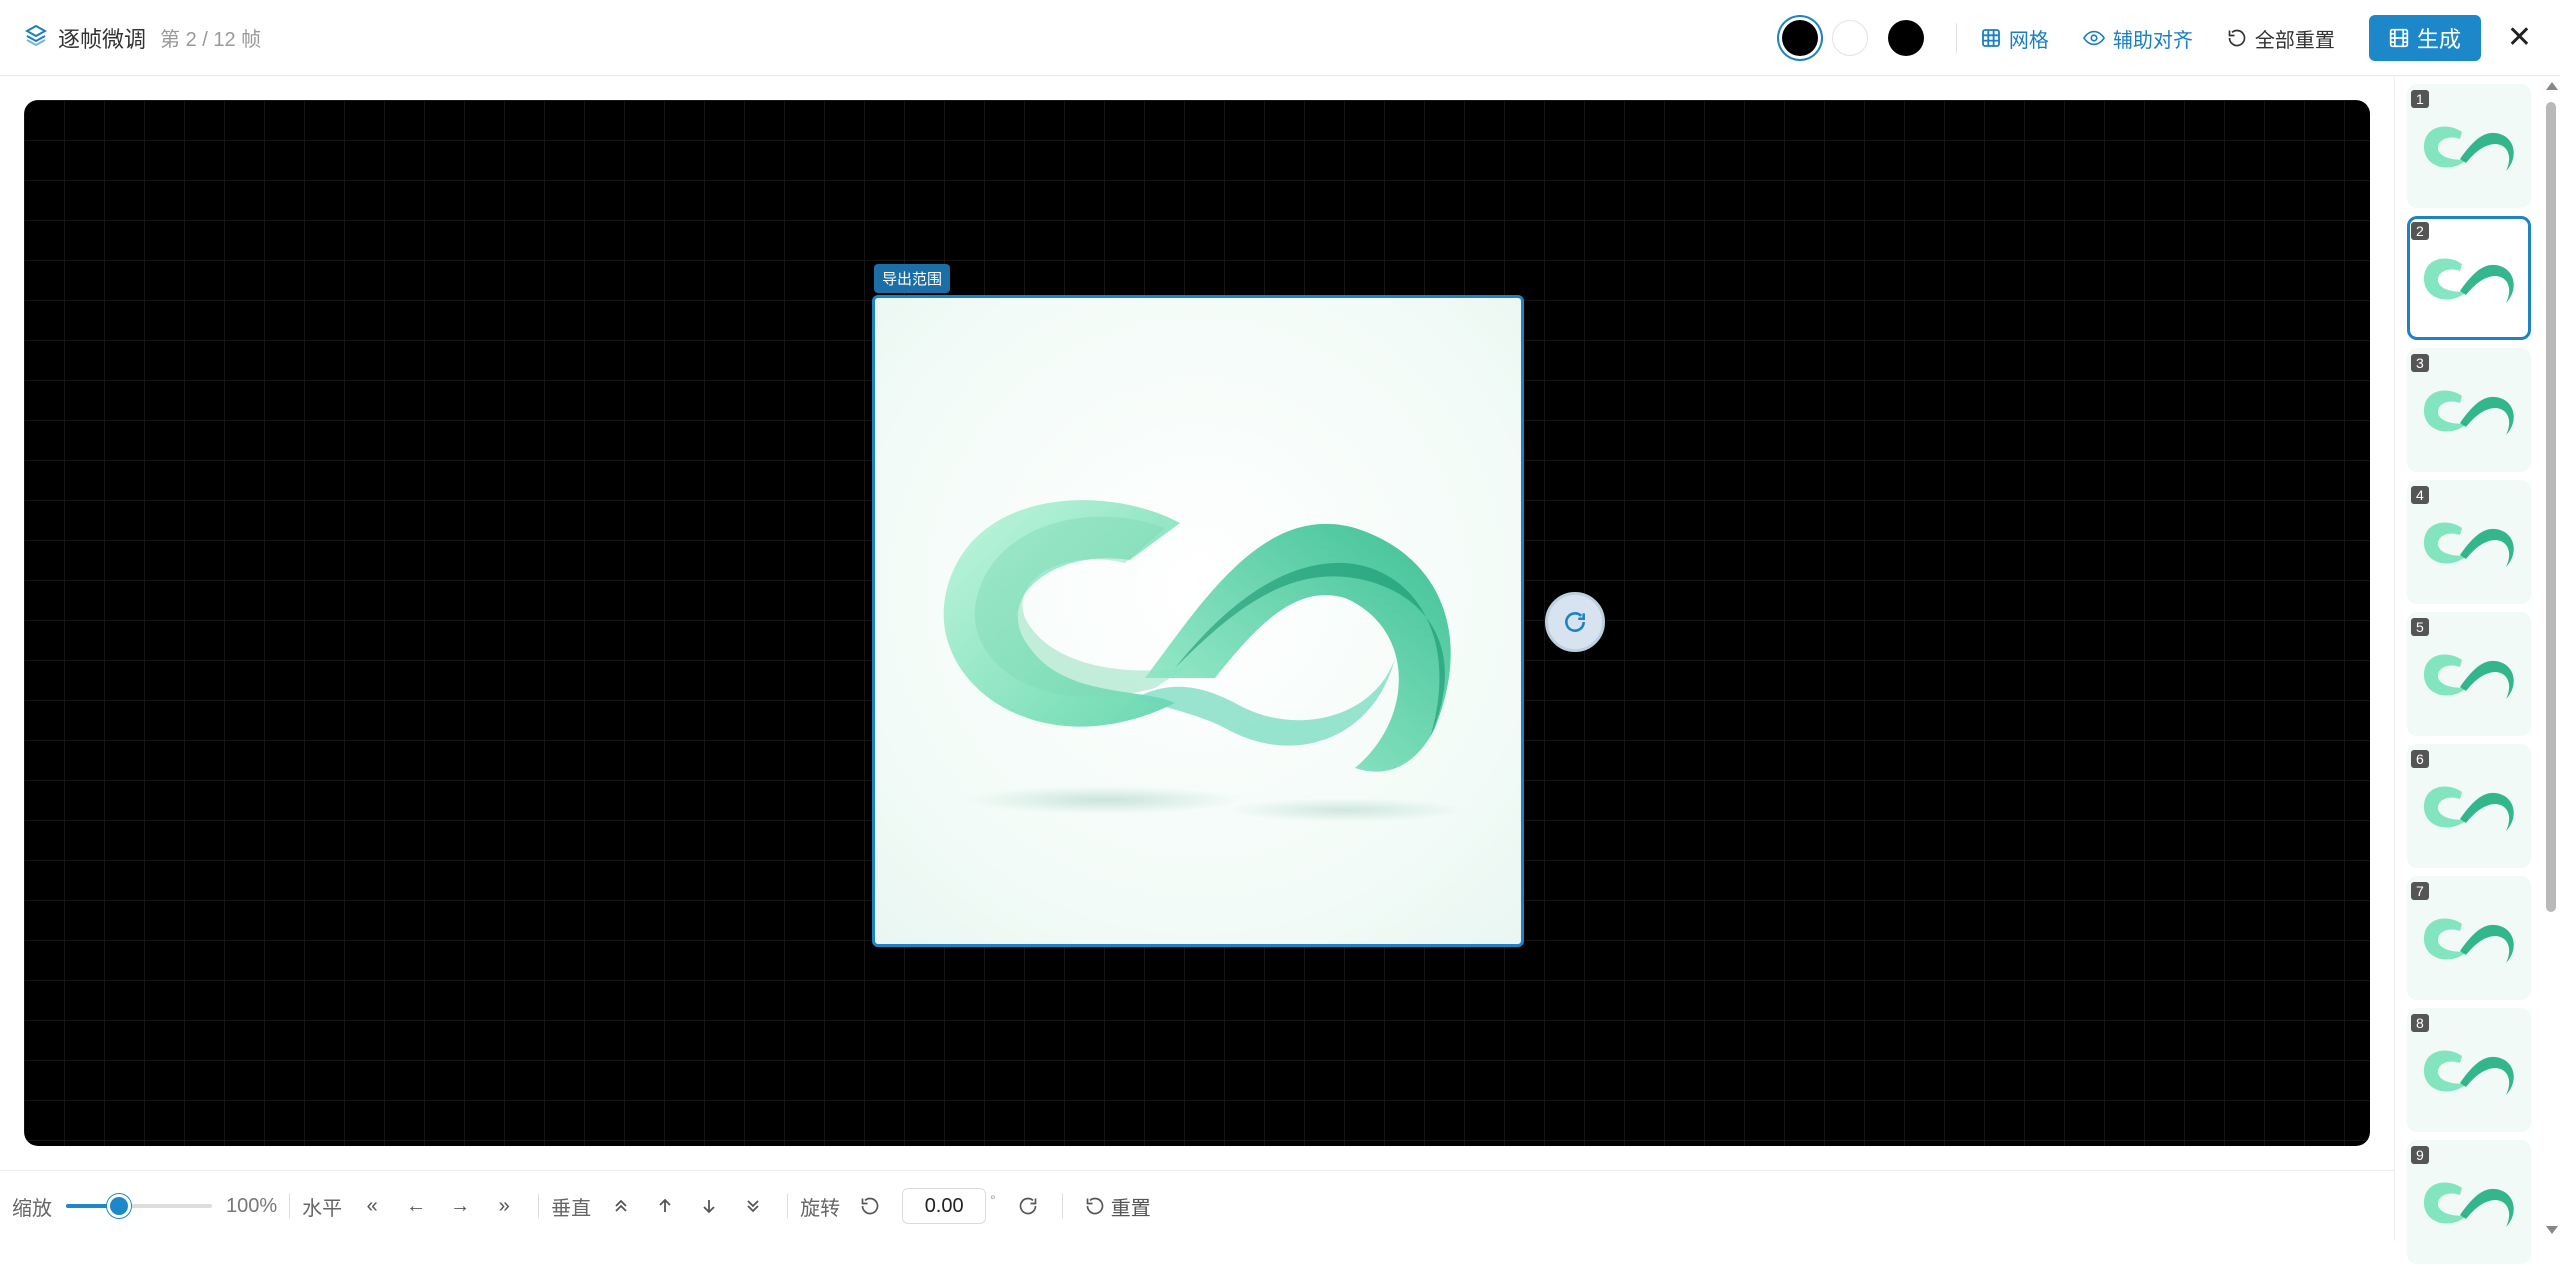 The height and width of the screenshot is (1266, 2560). I want to click on thumbnail-number: 4, so click(2420, 495).